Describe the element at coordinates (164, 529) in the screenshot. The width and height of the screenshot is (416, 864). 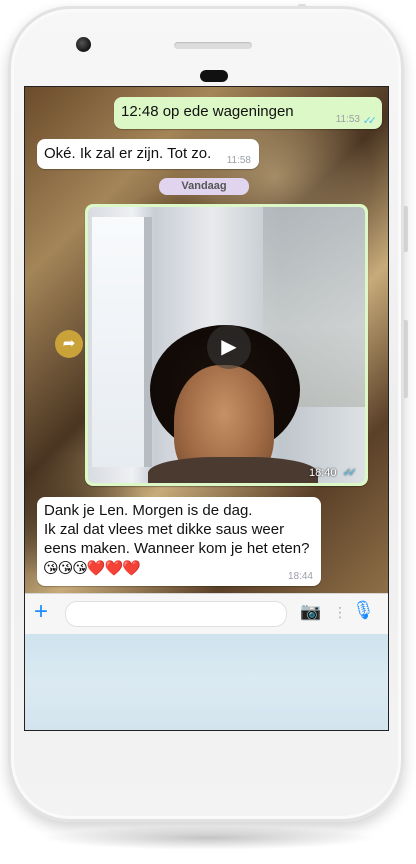
I see `message-line: Ik zal dat vlees met dikke saus weer` at that location.